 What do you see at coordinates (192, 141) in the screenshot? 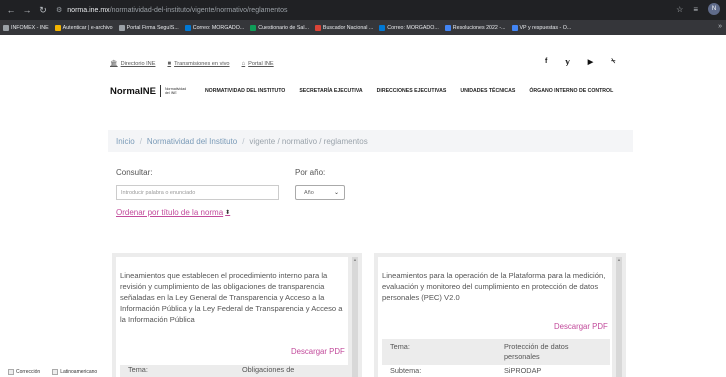
I see `breadcrumb-section: Normatividad del Instituto` at bounding box center [192, 141].